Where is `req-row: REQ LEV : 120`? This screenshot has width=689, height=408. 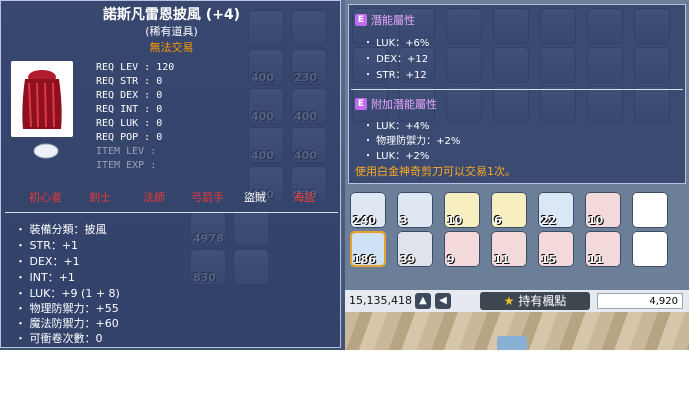
req-row: REQ LEV : 120 is located at coordinates (135, 67).